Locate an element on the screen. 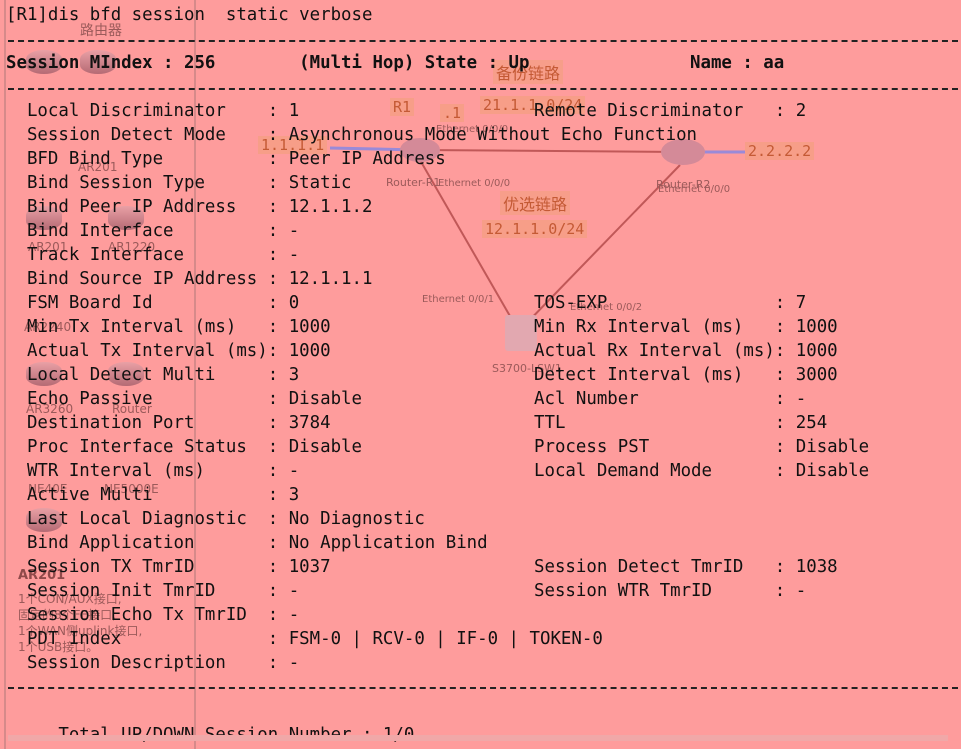 This screenshot has width=961, height=749. detail-row-left: Bind Application : No Application Bind is located at coordinates (247, 543).